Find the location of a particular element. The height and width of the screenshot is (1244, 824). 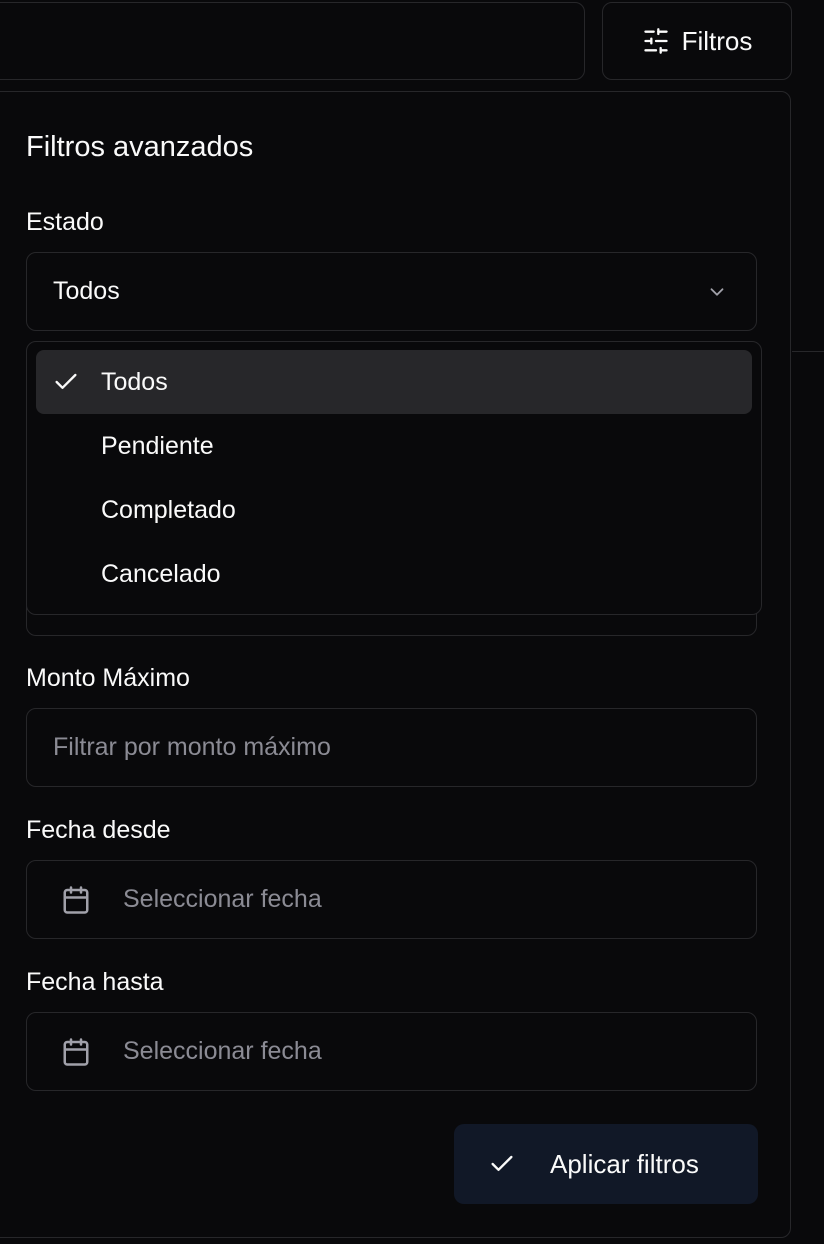

monto-maximo-placeholder: Filtrar por monto máximo is located at coordinates (192, 747).